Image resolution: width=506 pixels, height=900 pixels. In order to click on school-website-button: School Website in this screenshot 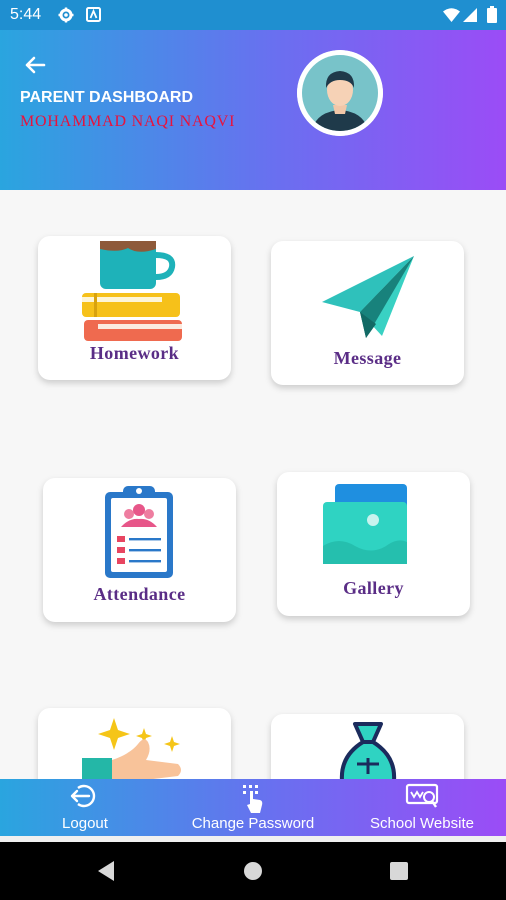, I will do `click(422, 807)`.